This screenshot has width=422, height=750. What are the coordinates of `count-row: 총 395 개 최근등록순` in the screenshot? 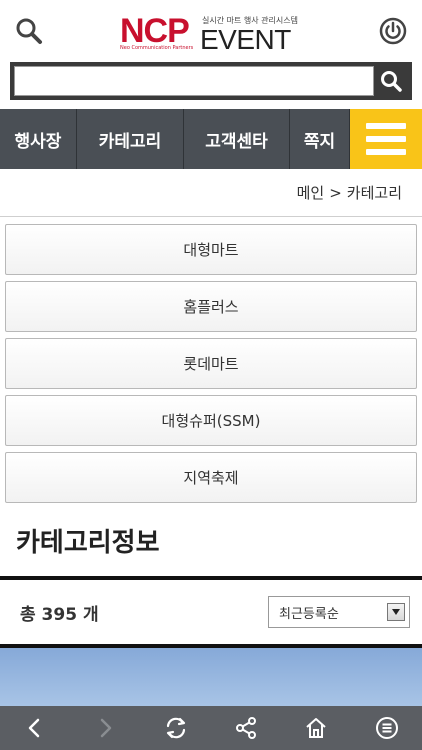 It's located at (211, 612).